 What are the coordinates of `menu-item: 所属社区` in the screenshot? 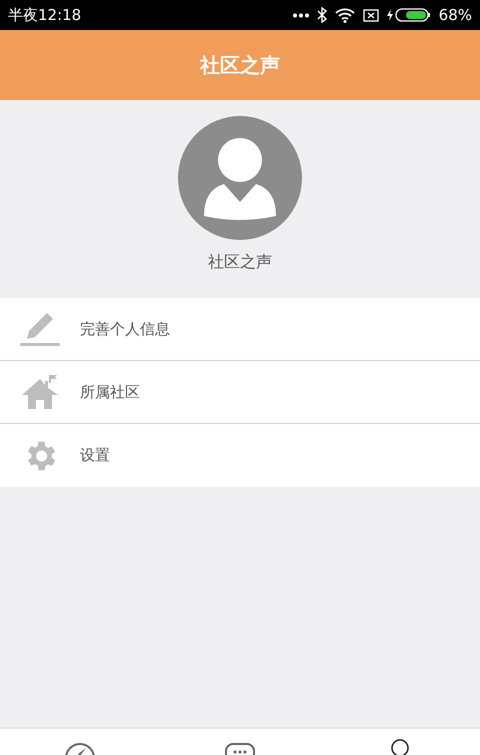 It's located at (240, 392).